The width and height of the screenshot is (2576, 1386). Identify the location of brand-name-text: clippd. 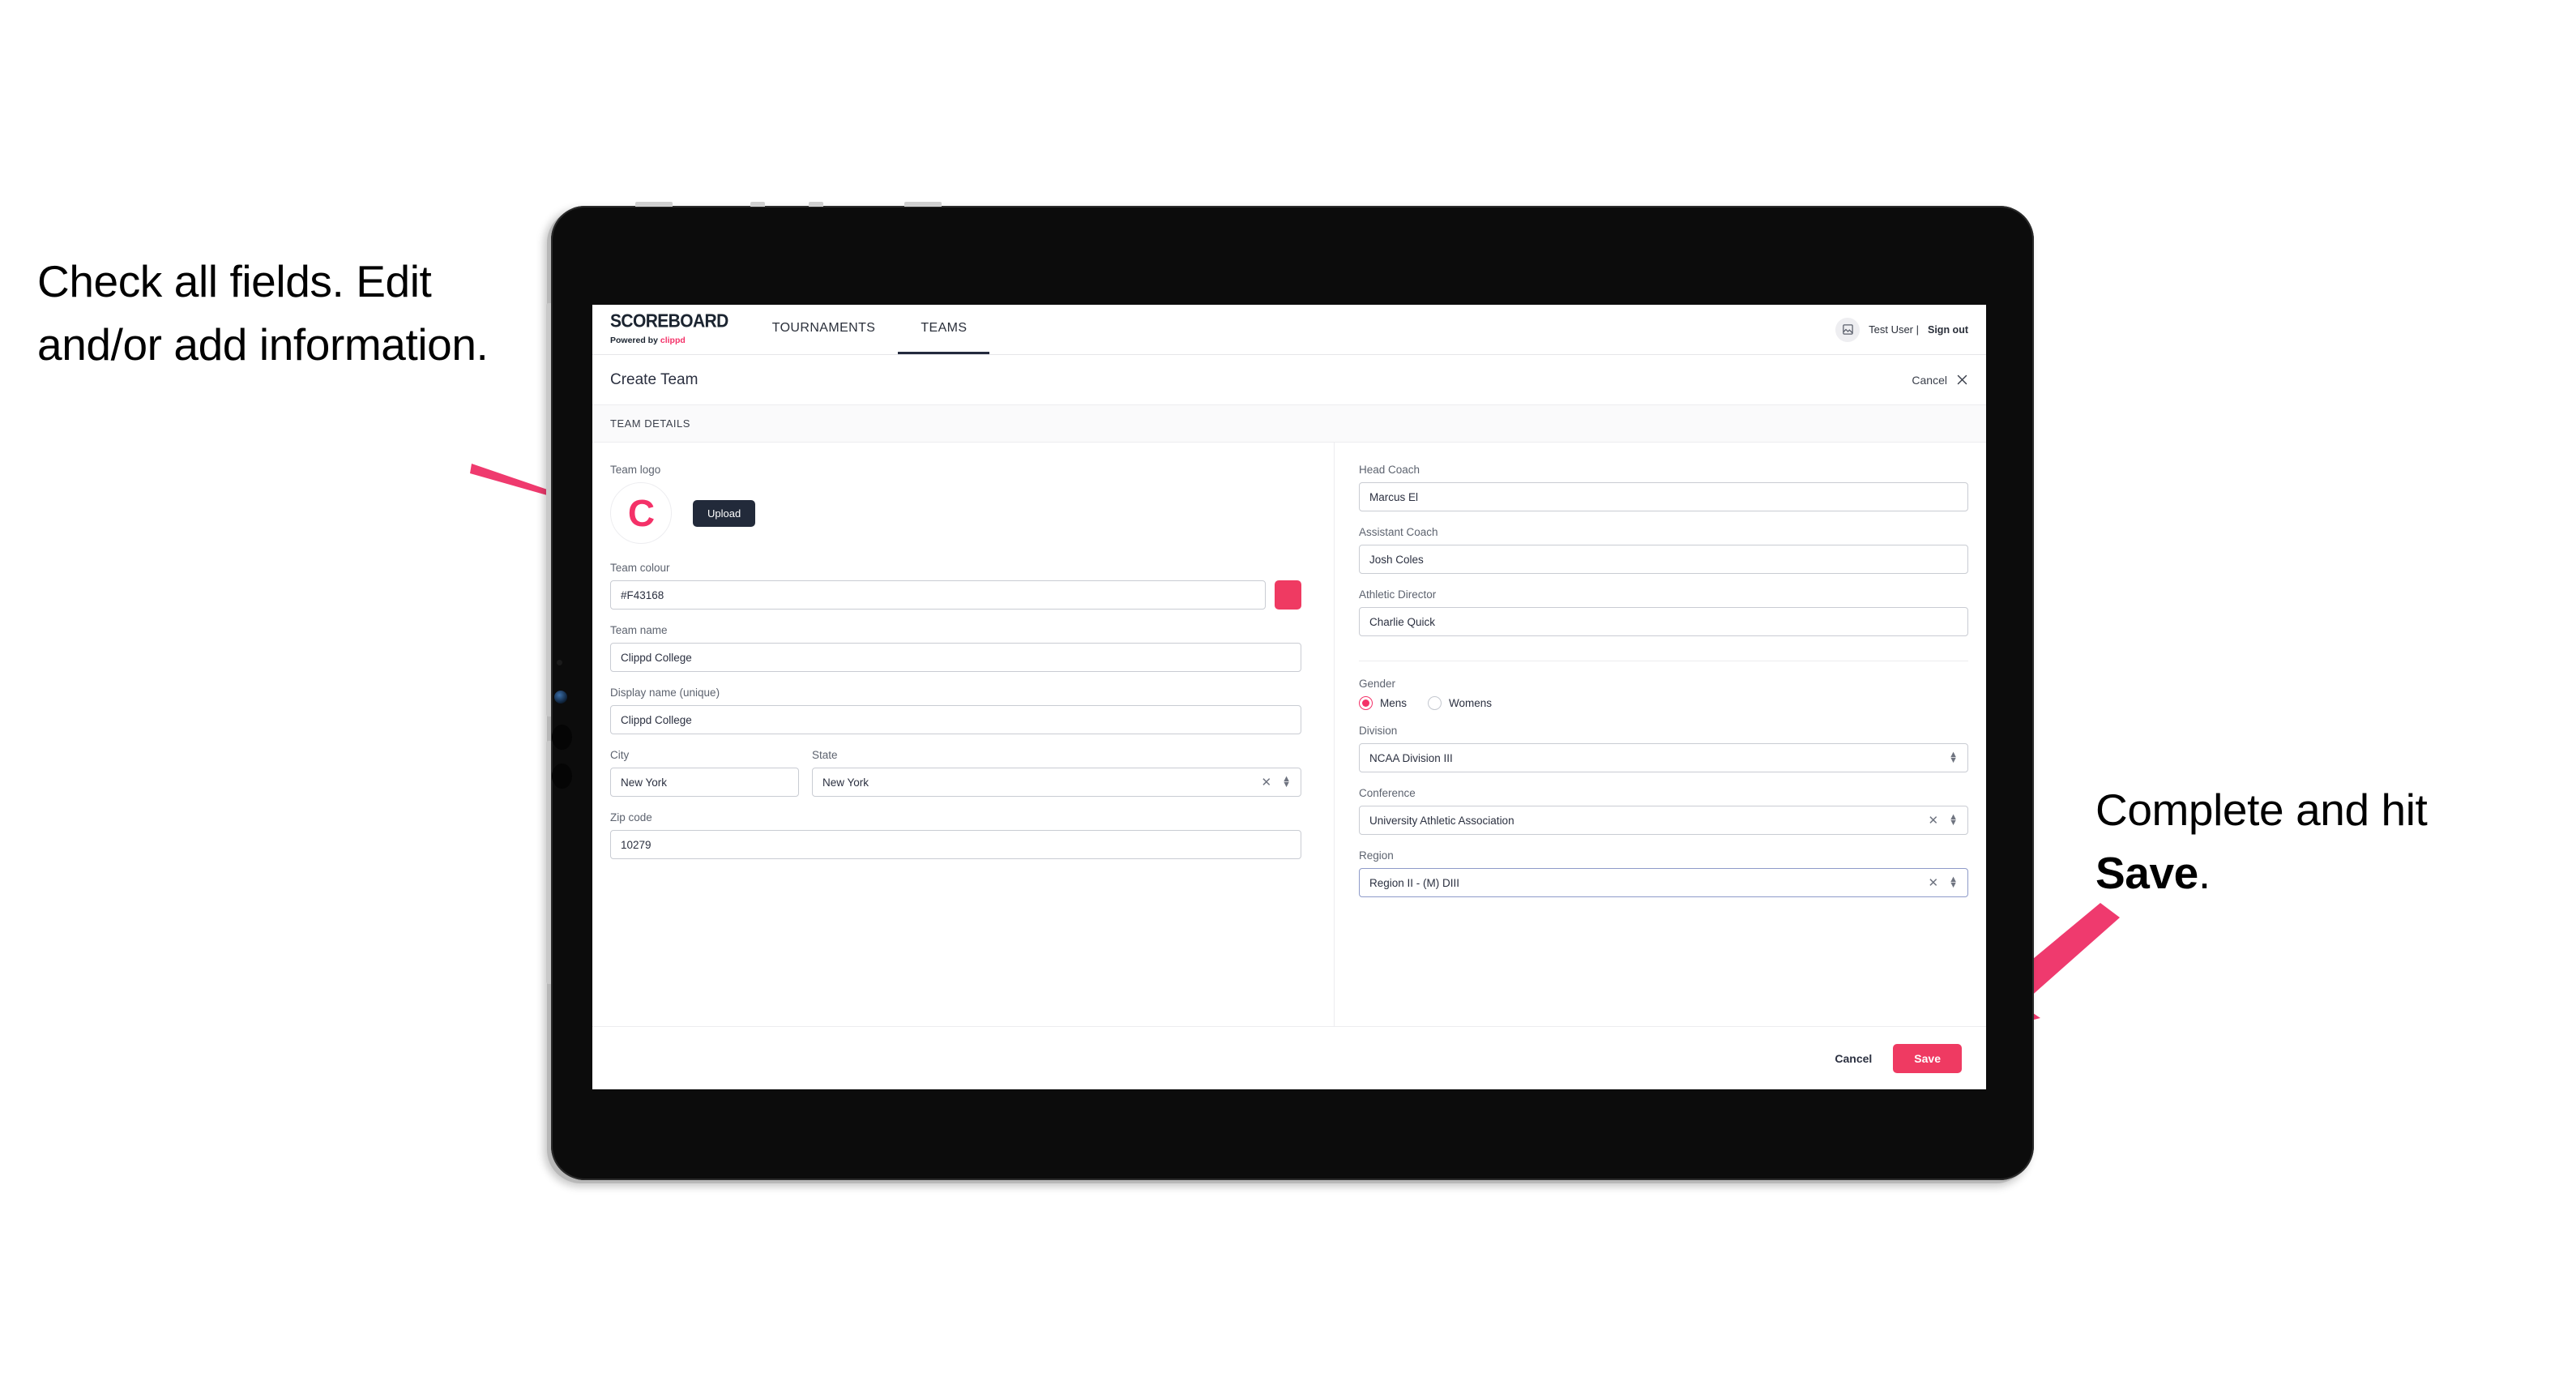
(673, 340).